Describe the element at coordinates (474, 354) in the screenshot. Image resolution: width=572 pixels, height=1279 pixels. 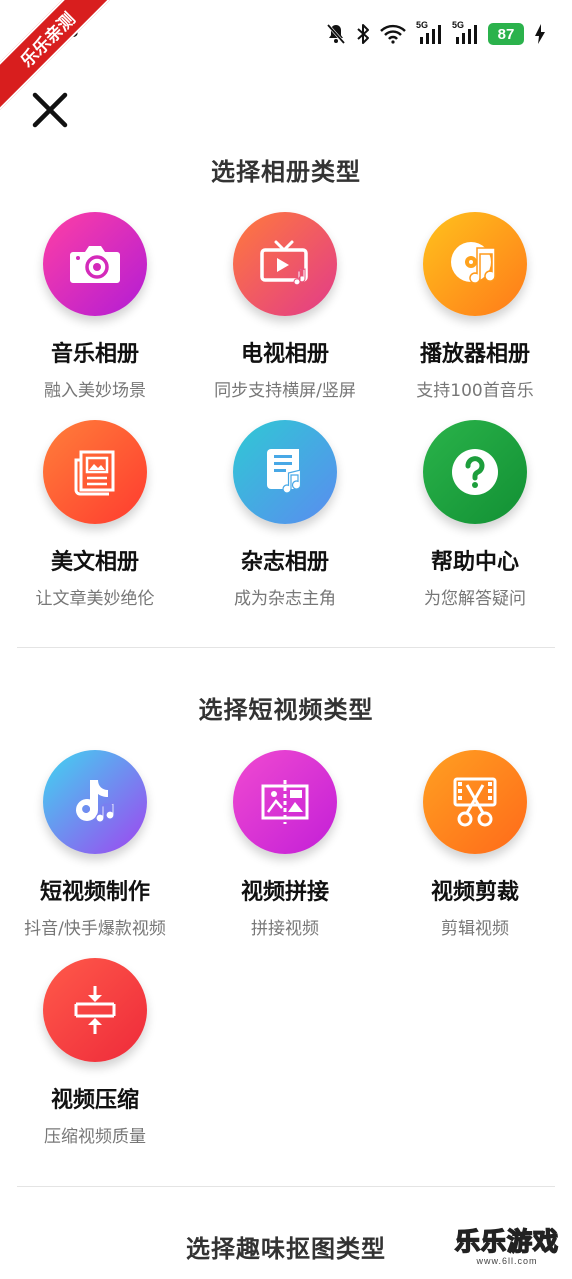
I see `item-label: 播放器相册` at that location.